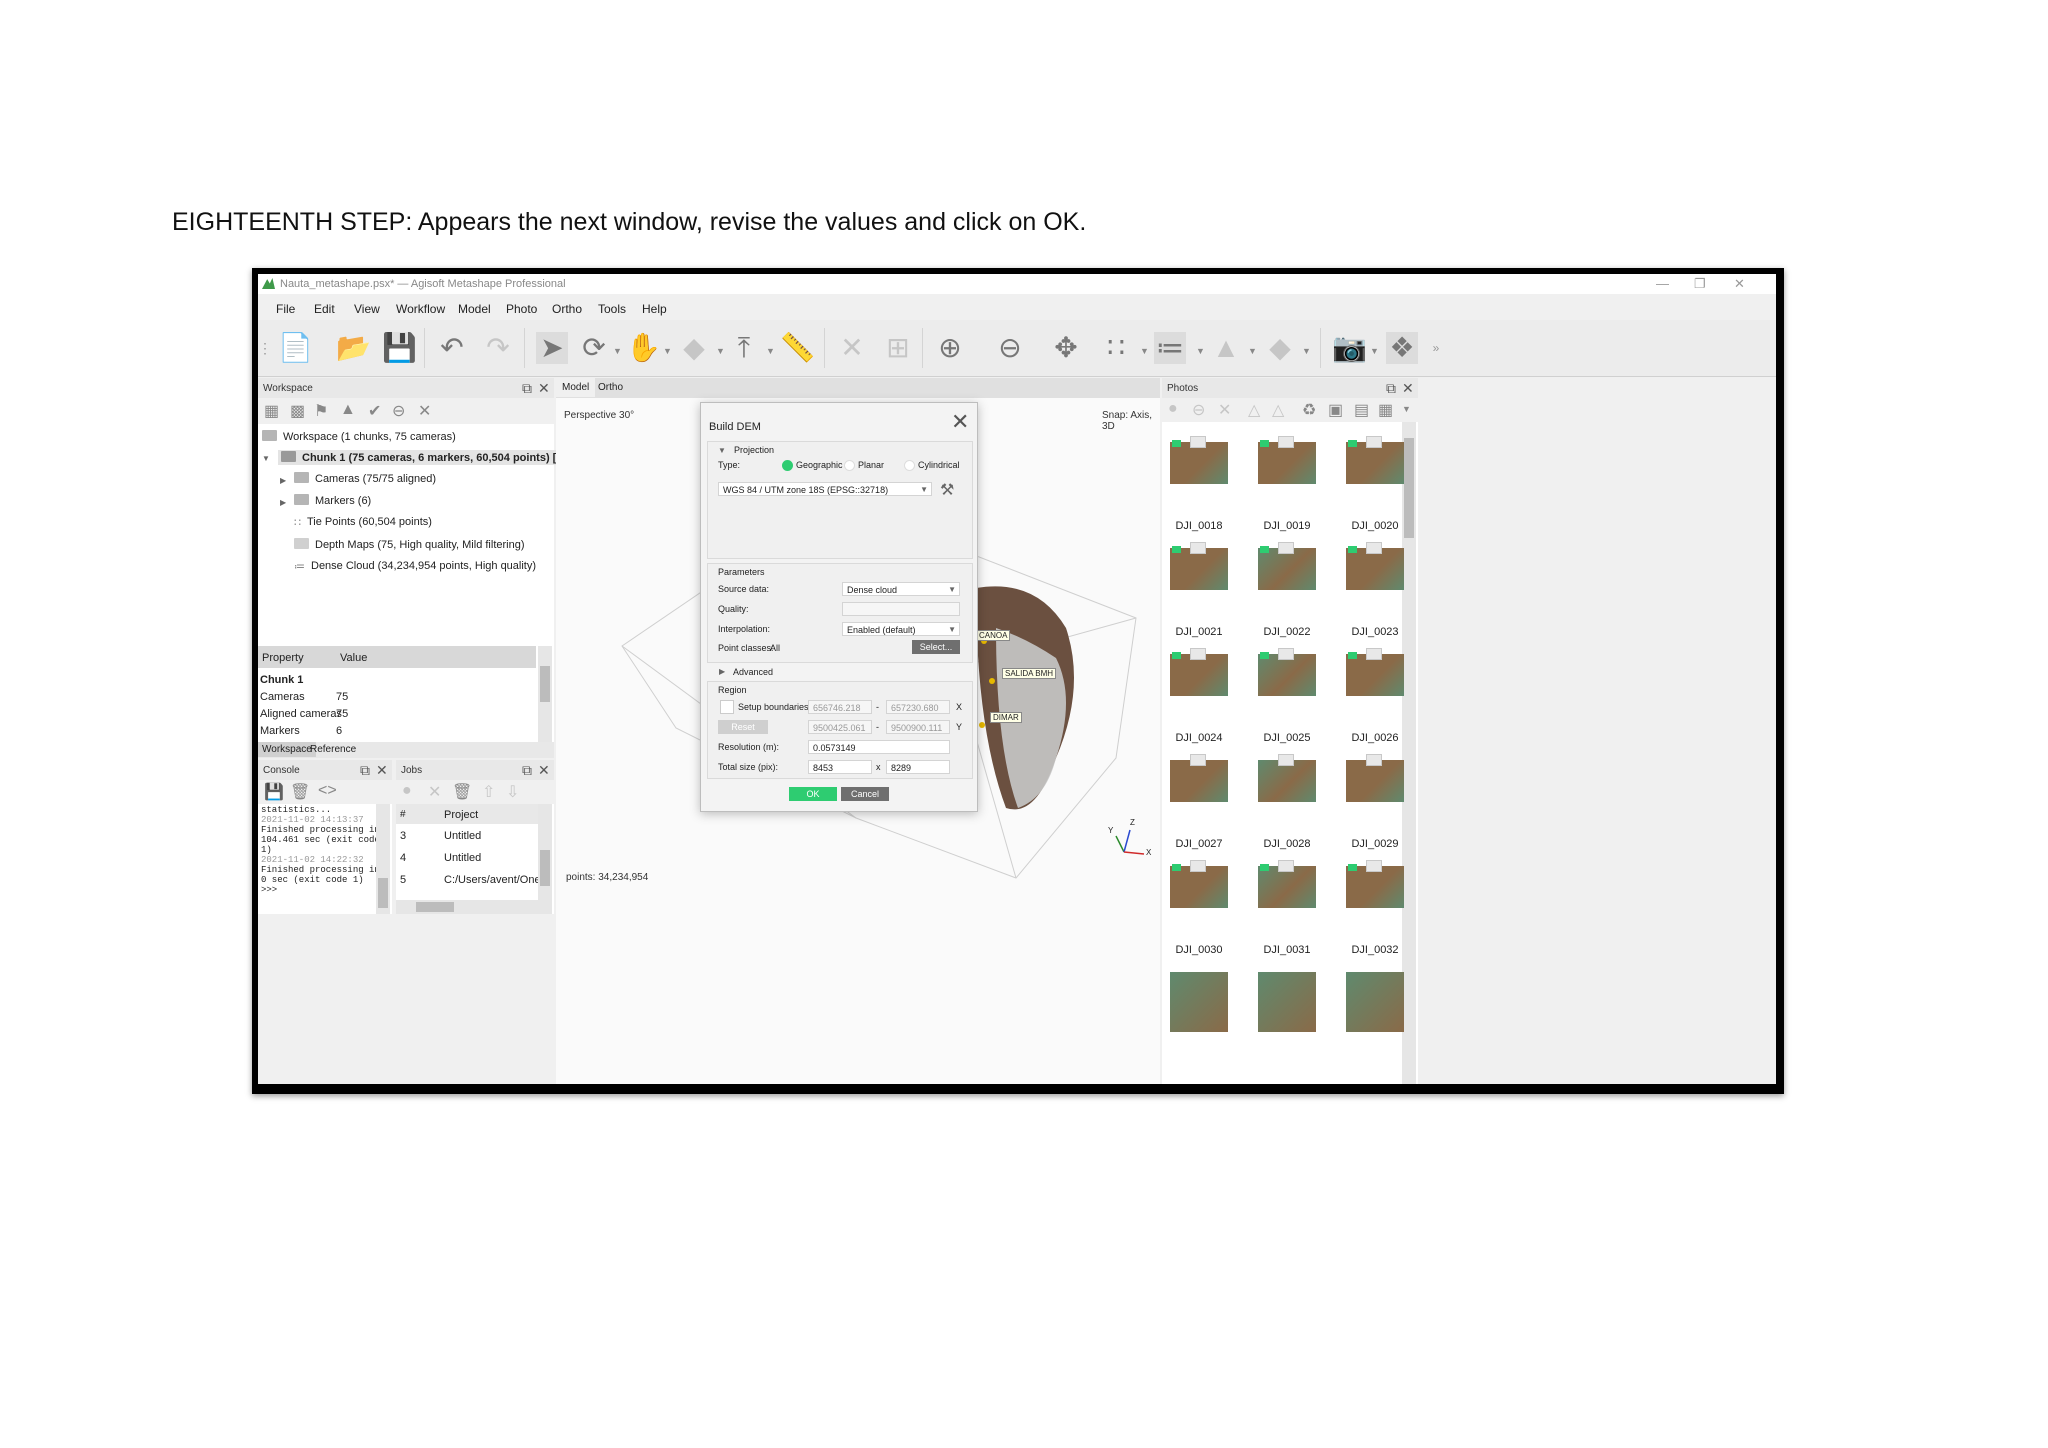  What do you see at coordinates (753, 672) in the screenshot?
I see `advanced-label: Advanced` at bounding box center [753, 672].